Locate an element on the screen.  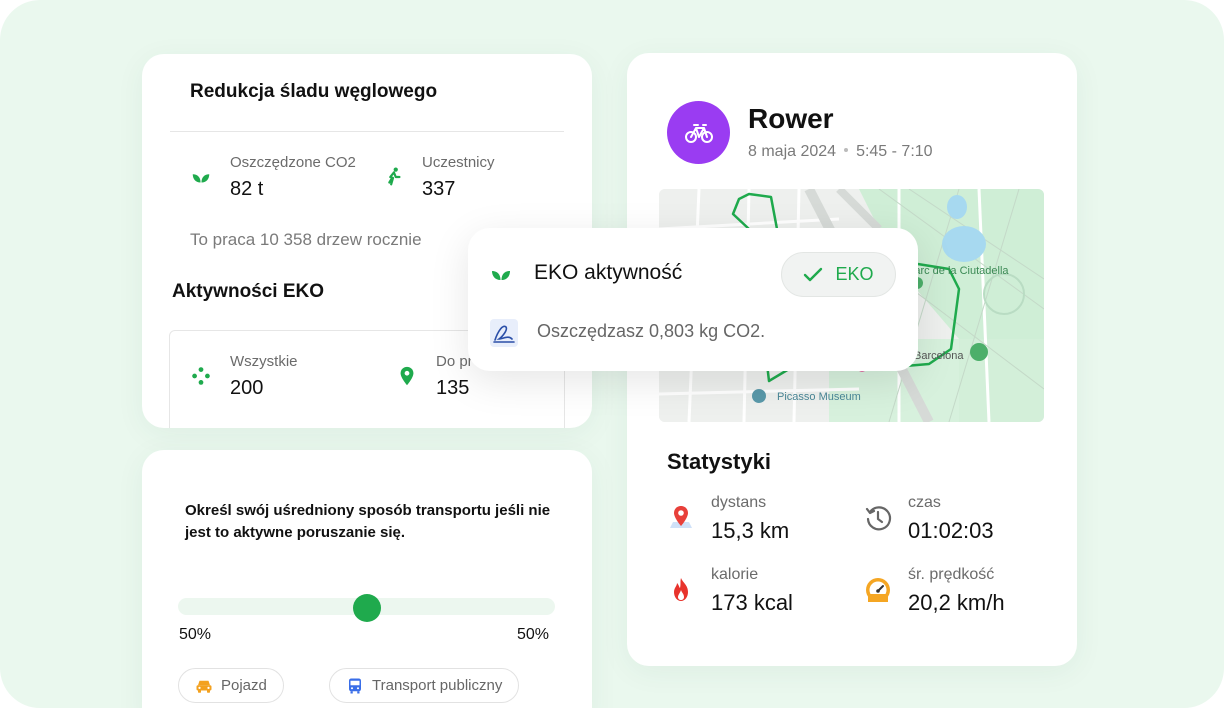
stat-speed: śr. prędkość 20,2 km/h is located at coordinates (959, 594).